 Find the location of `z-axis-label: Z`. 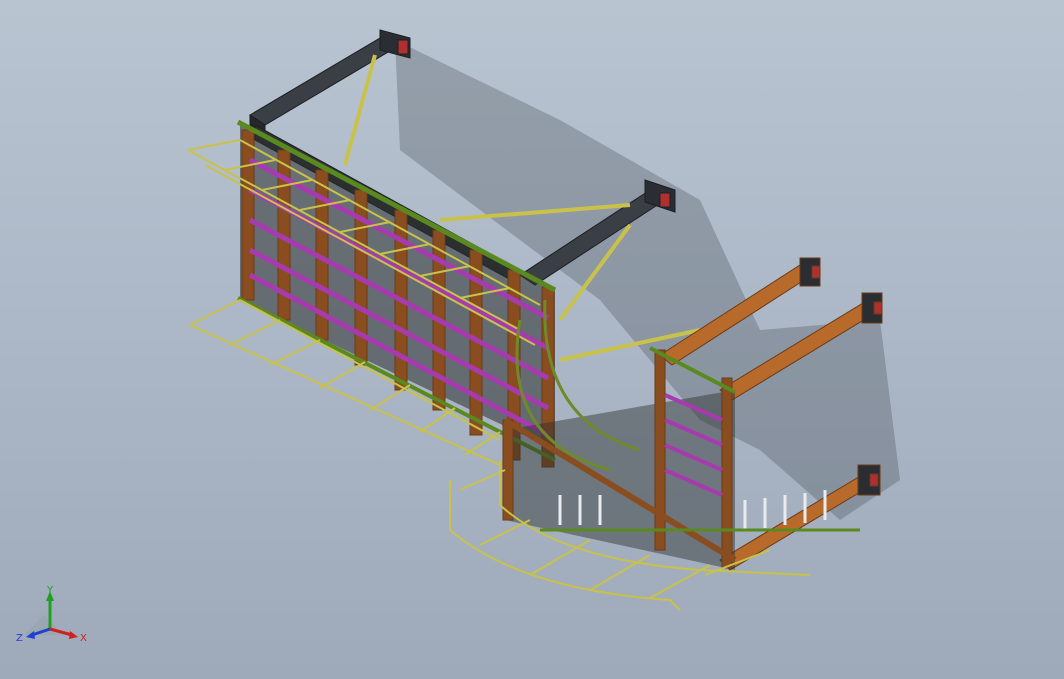

z-axis-label: Z is located at coordinates (19, 638).